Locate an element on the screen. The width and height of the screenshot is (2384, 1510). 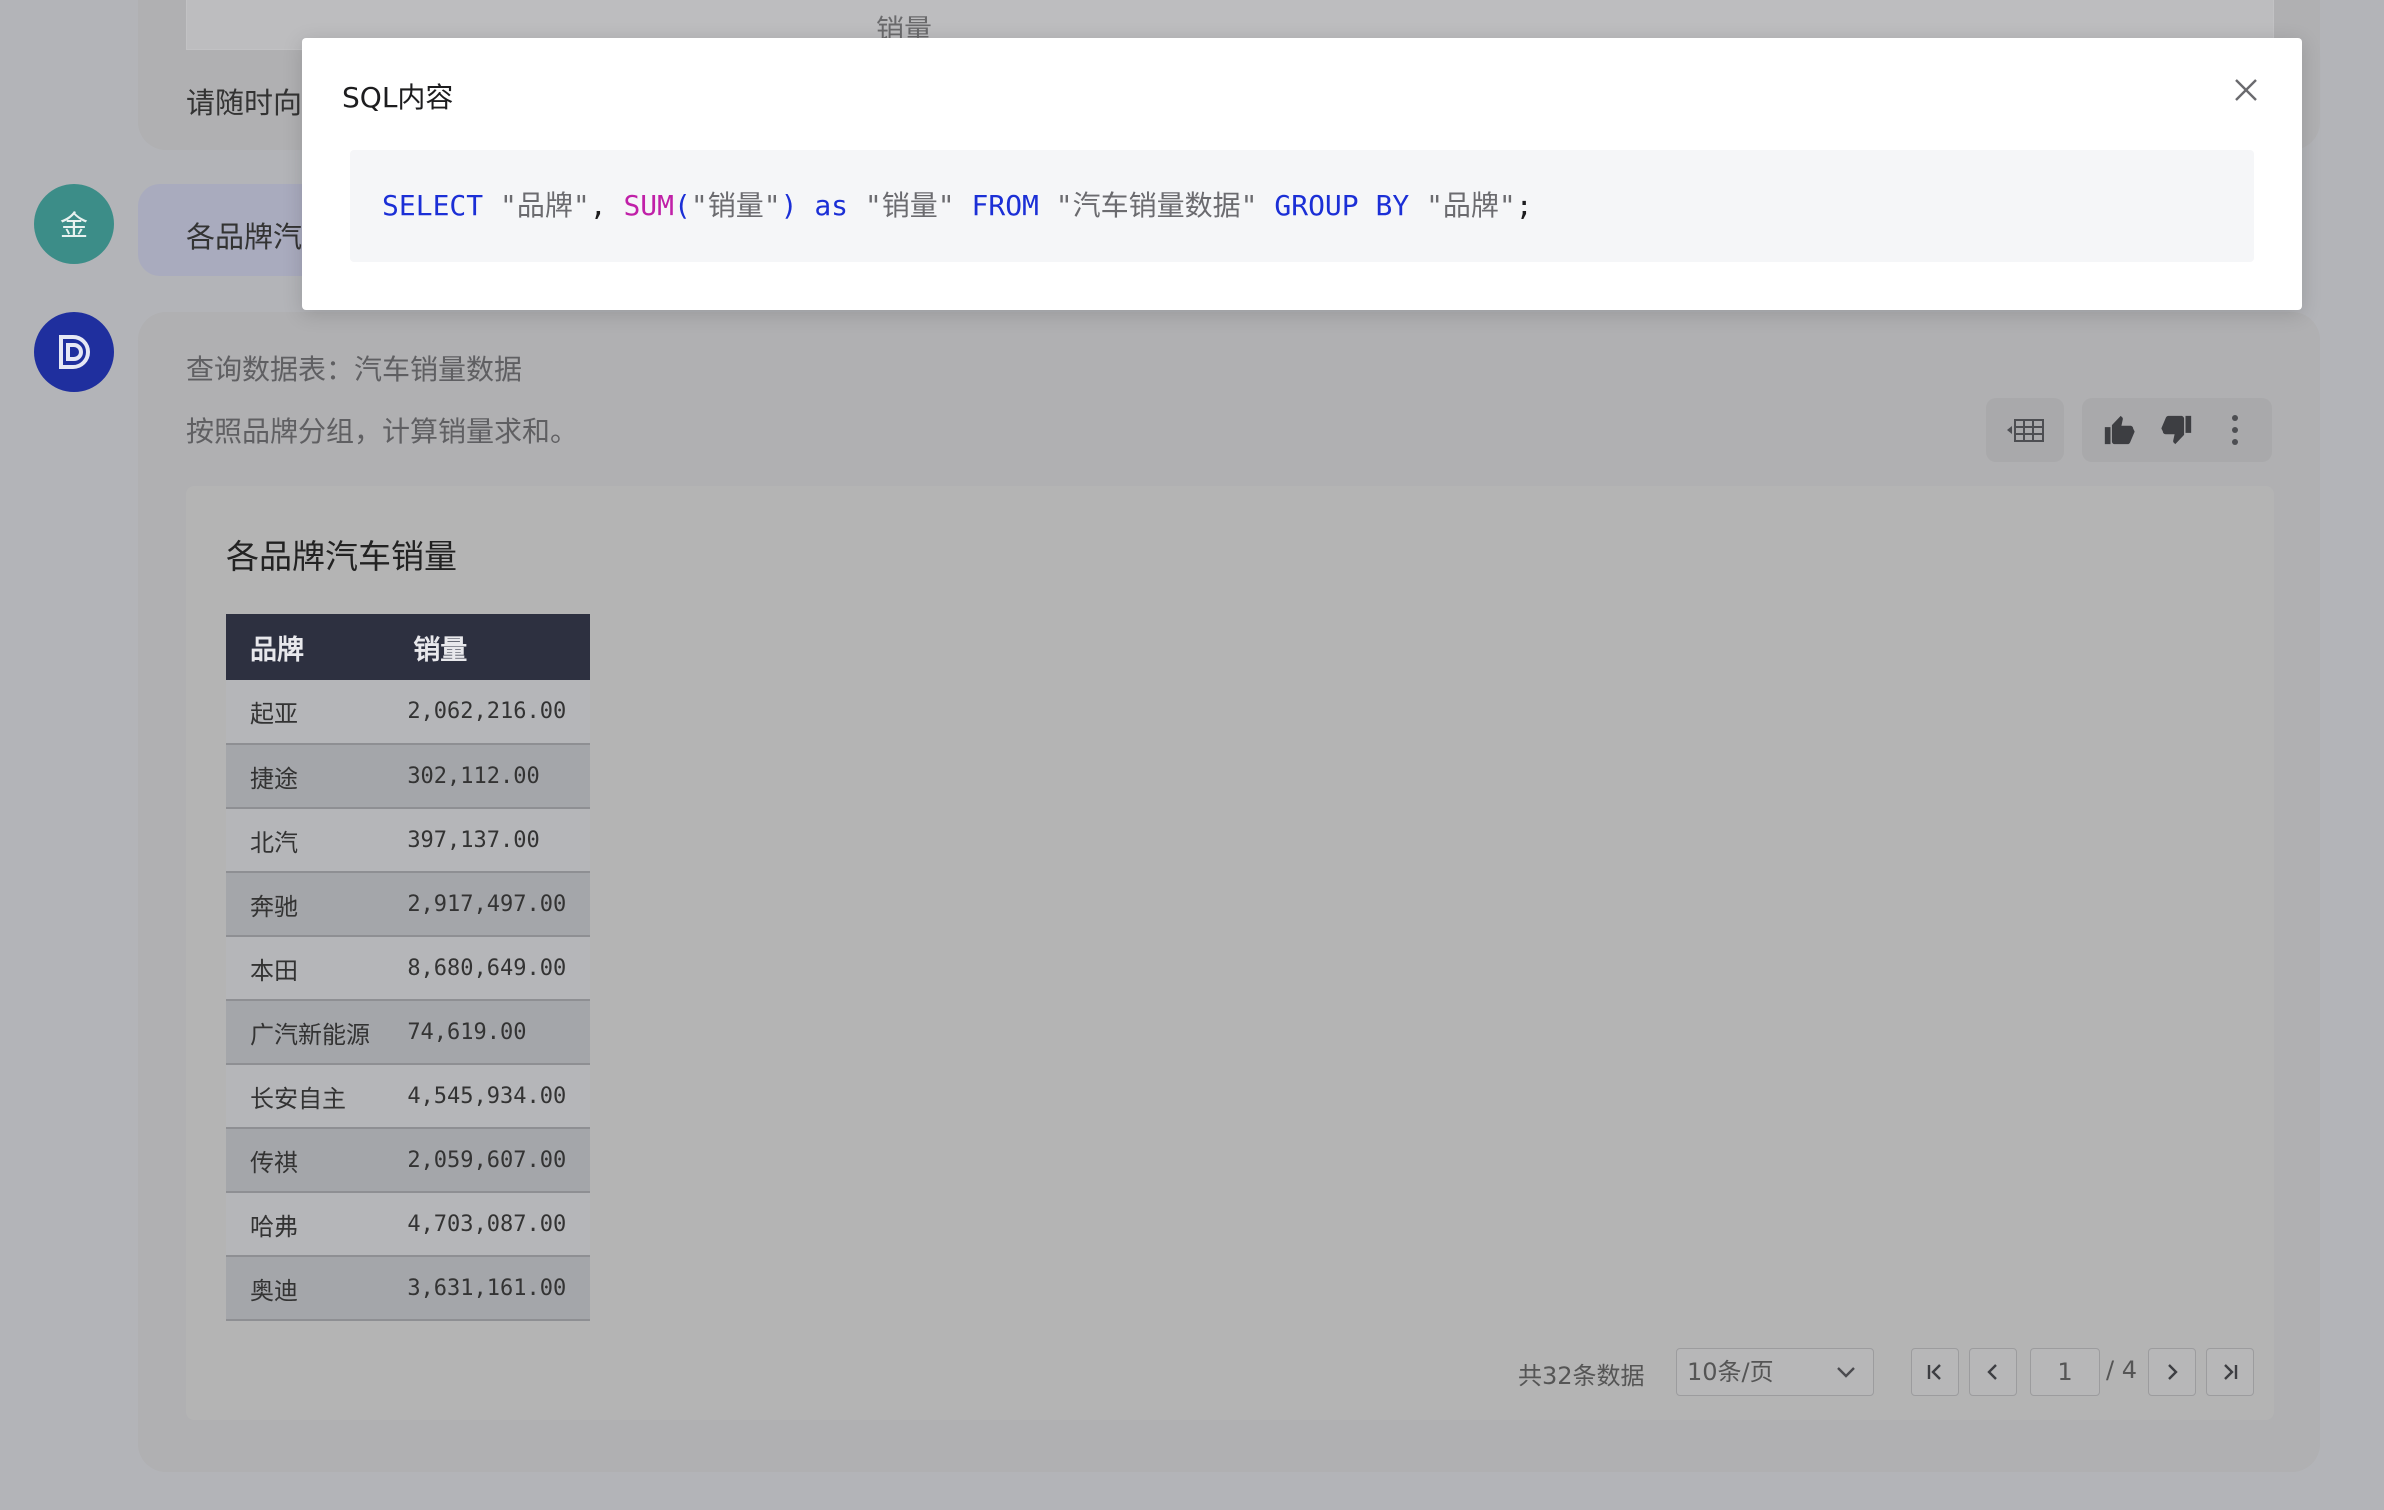
column-header-sales: 销量 is located at coordinates (489, 647).